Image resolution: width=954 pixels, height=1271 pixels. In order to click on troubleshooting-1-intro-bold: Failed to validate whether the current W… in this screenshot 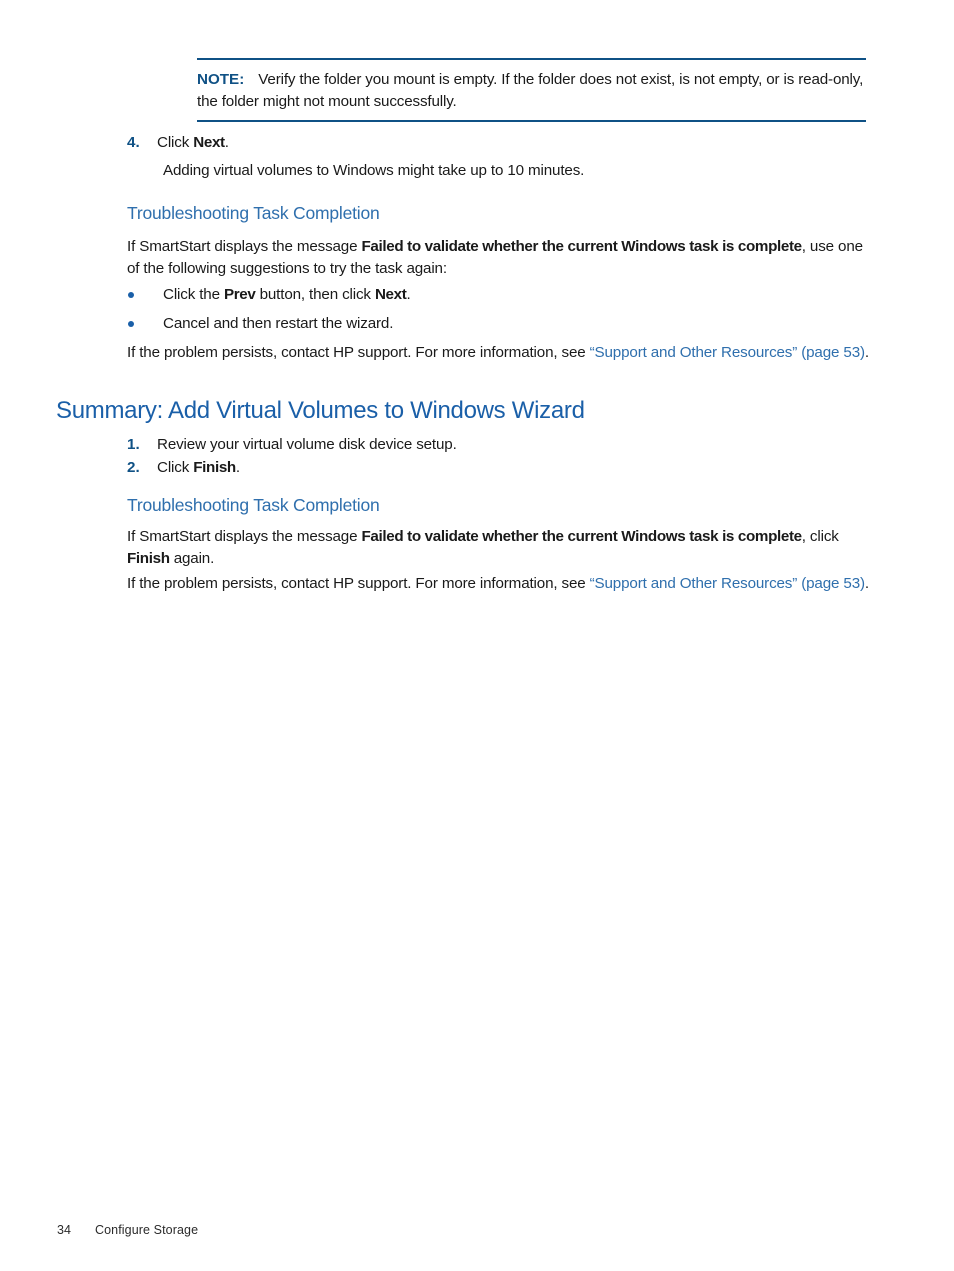, I will do `click(581, 246)`.